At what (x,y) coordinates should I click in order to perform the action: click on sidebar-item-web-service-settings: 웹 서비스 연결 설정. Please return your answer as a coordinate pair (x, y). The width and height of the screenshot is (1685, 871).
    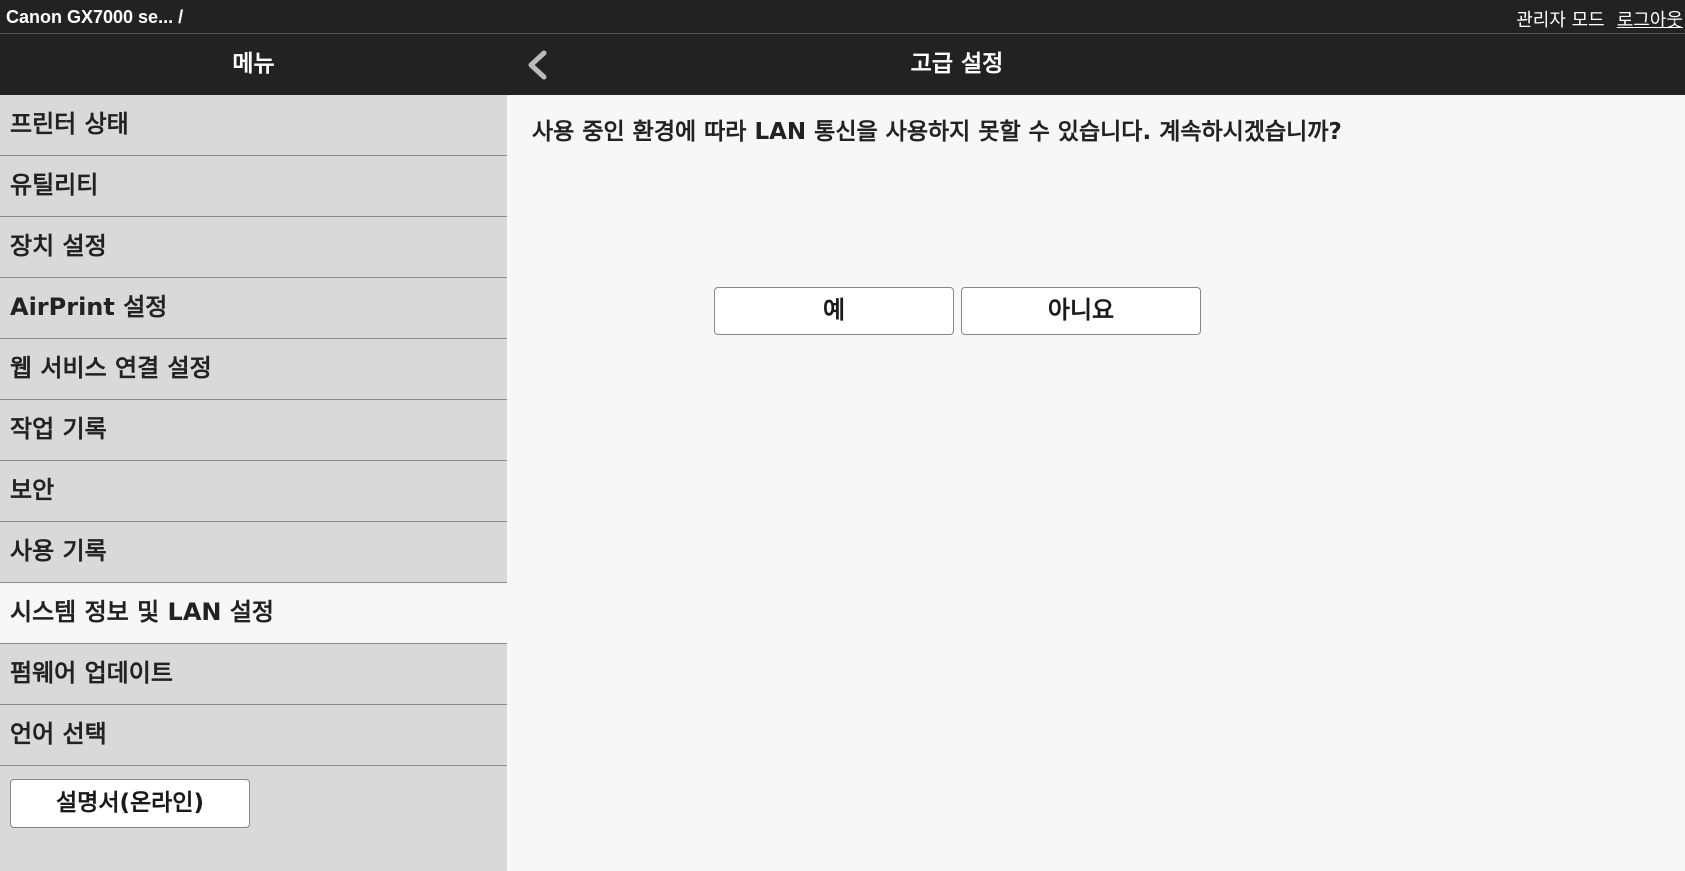
    Looking at the image, I should click on (253, 369).